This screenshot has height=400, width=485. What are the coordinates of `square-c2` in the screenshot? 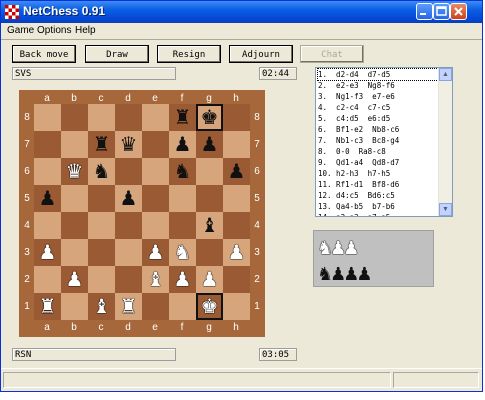 It's located at (101, 279).